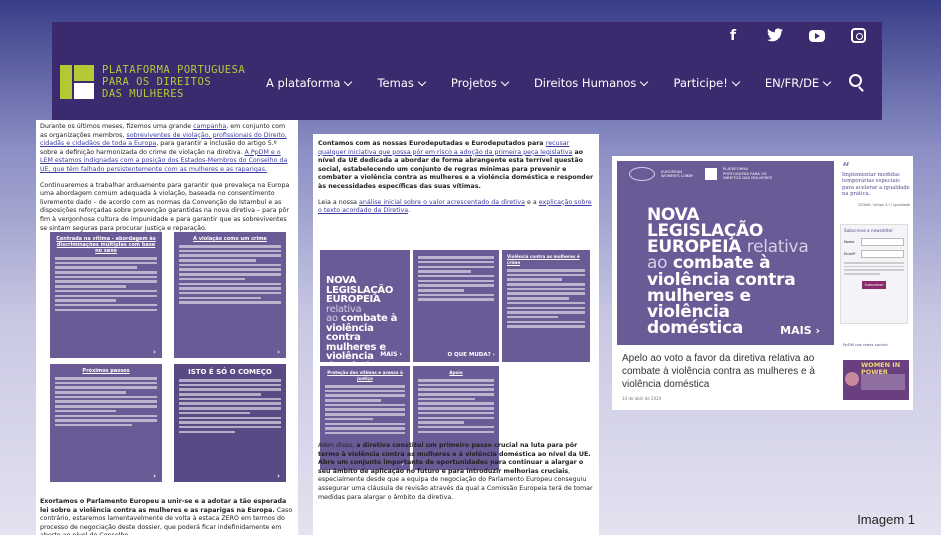 This screenshot has width=941, height=535. Describe the element at coordinates (677, 173) in the screenshot. I see `partner-name: EUROPEAN WOMEN'S LOBBY` at that location.